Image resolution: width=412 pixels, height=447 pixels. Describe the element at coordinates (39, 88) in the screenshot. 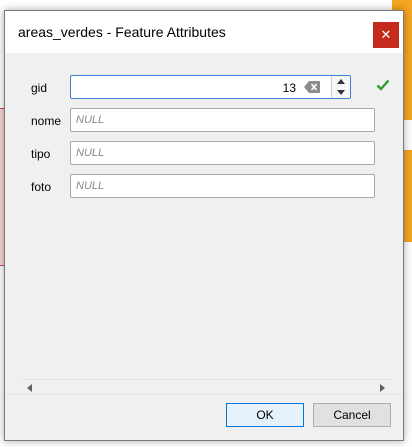

I see `field-label-gid: gid` at that location.